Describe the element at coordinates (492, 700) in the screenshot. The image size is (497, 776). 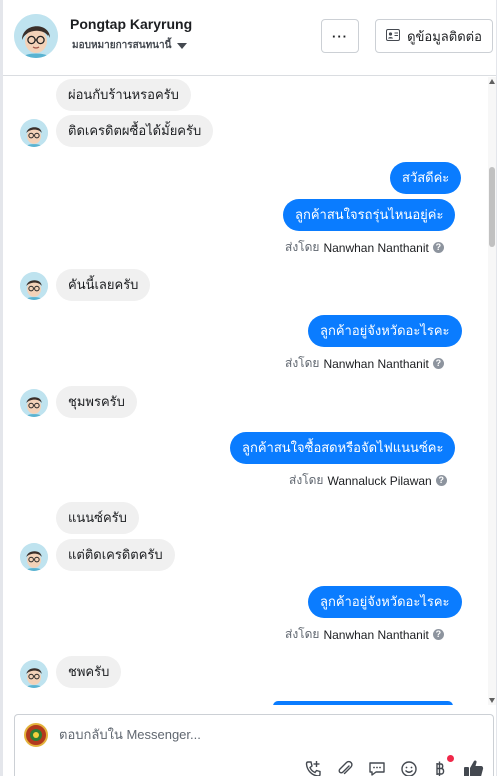
I see `scroll-down-arrow-icon` at that location.